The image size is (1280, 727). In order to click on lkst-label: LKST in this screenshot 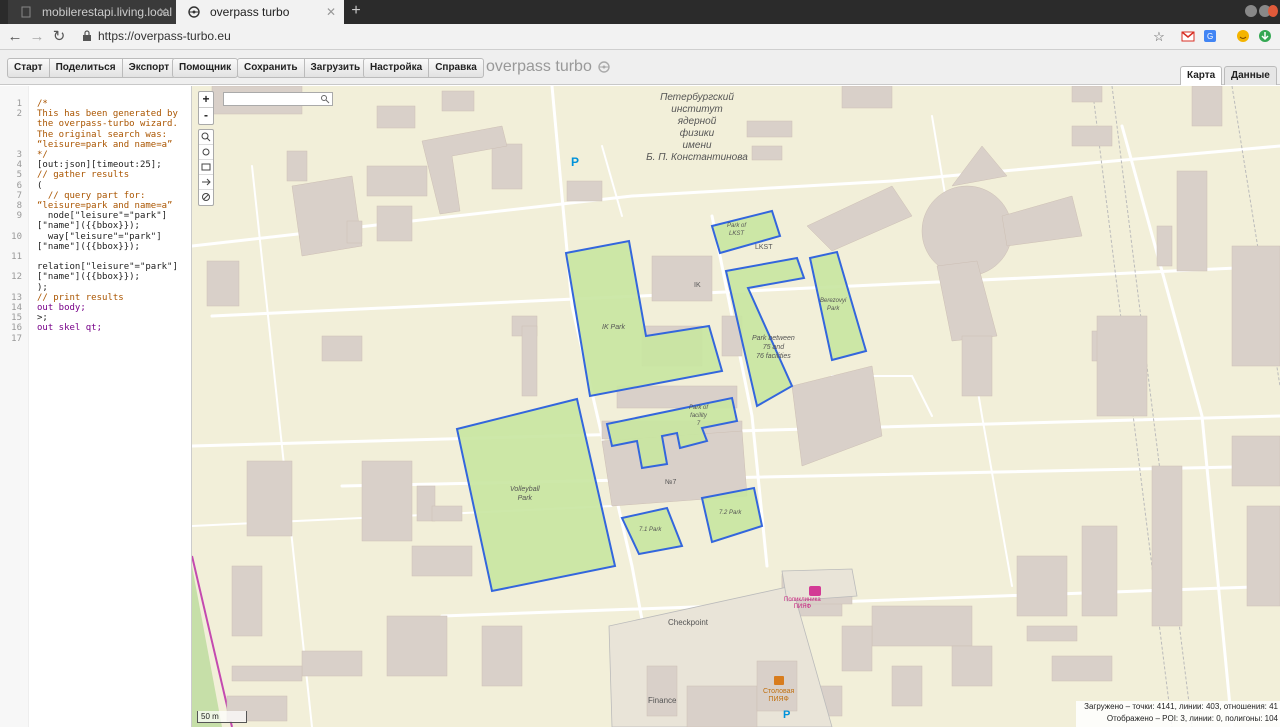, I will do `click(764, 247)`.